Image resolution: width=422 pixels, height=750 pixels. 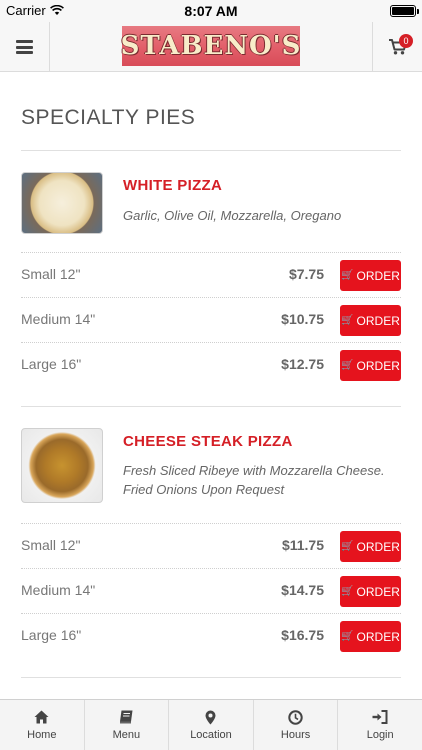 I want to click on size-row: Small 12" $7.75 🛒 ORDER, so click(x=211, y=274).